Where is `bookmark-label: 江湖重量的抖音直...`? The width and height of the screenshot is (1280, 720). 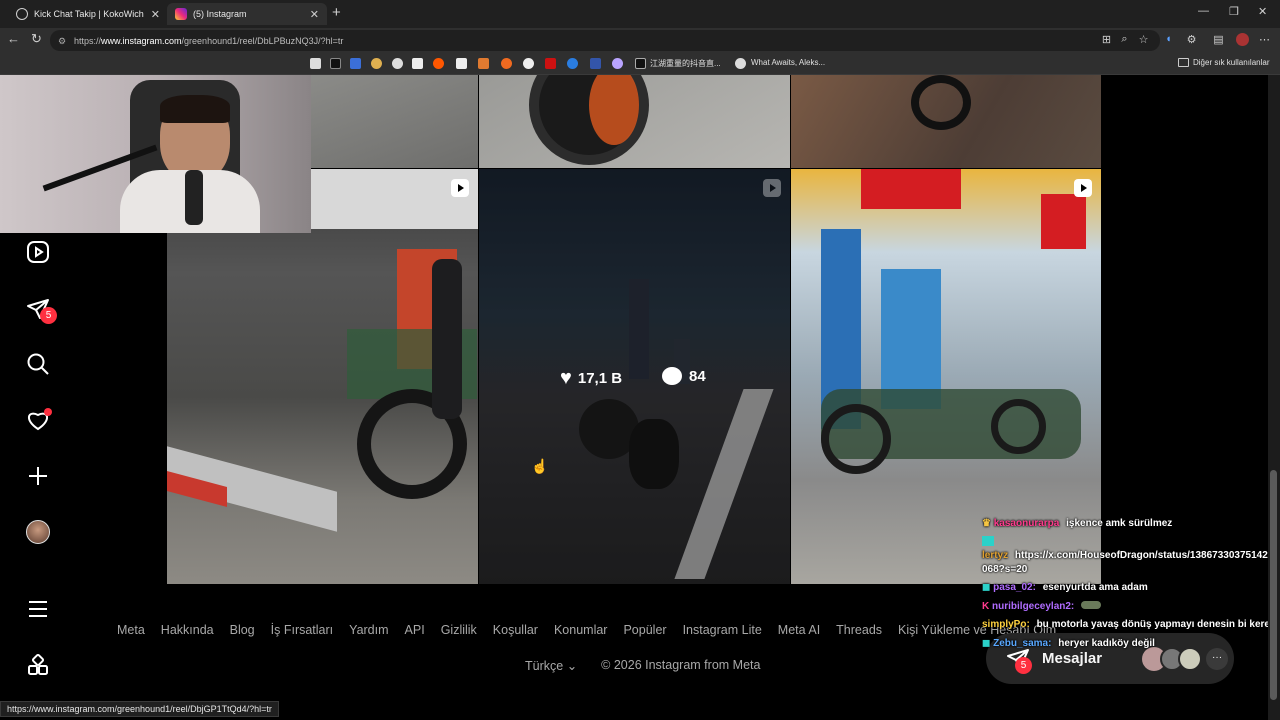
bookmark-label: 江湖重量的抖音直... is located at coordinates (685, 63).